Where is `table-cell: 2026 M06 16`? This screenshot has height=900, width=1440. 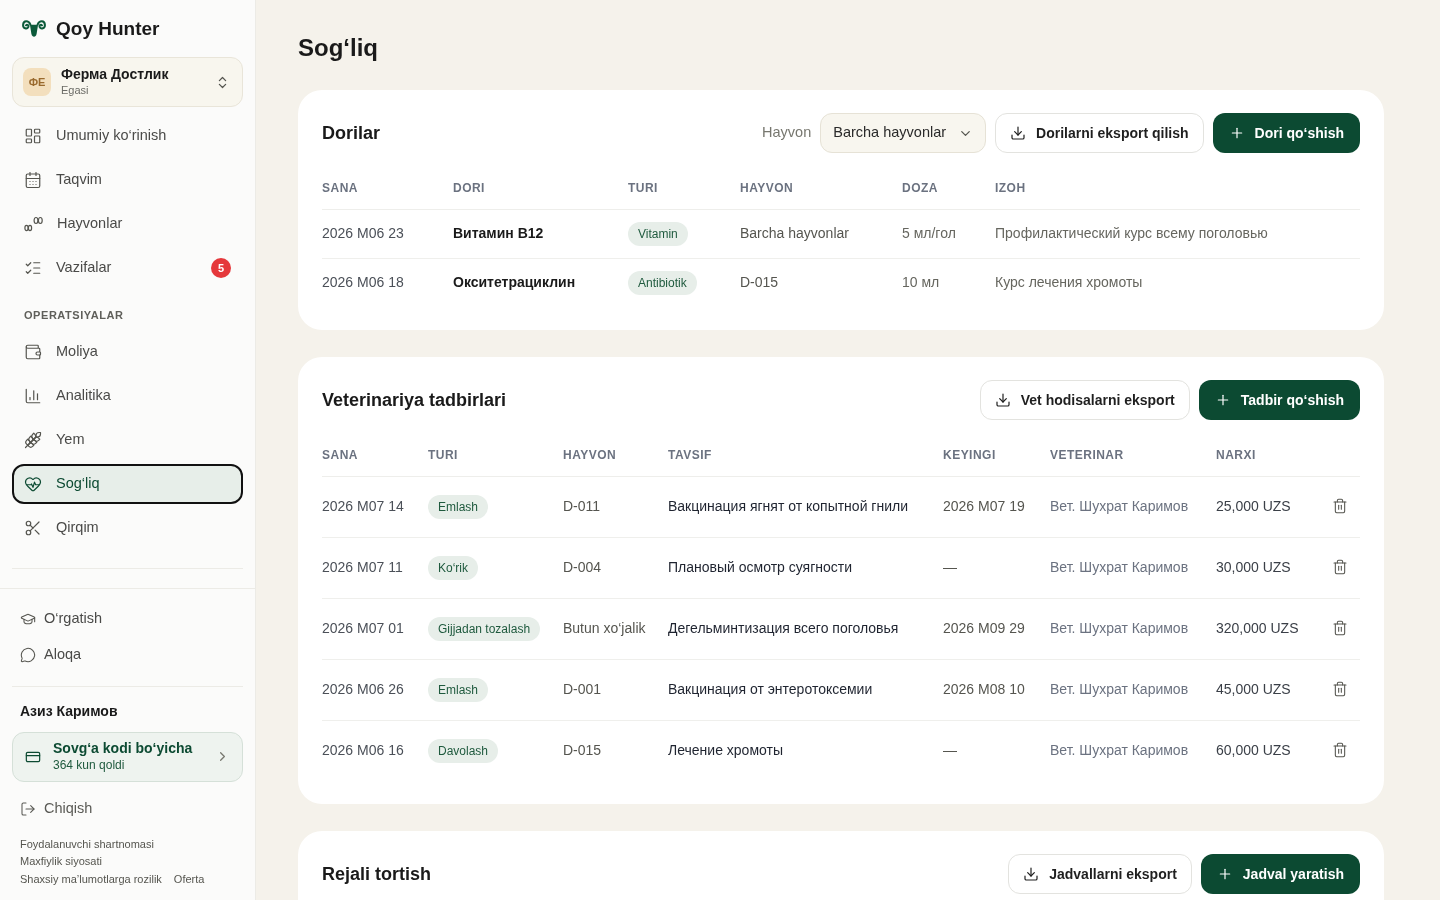
table-cell: 2026 M06 16 is located at coordinates (375, 750).